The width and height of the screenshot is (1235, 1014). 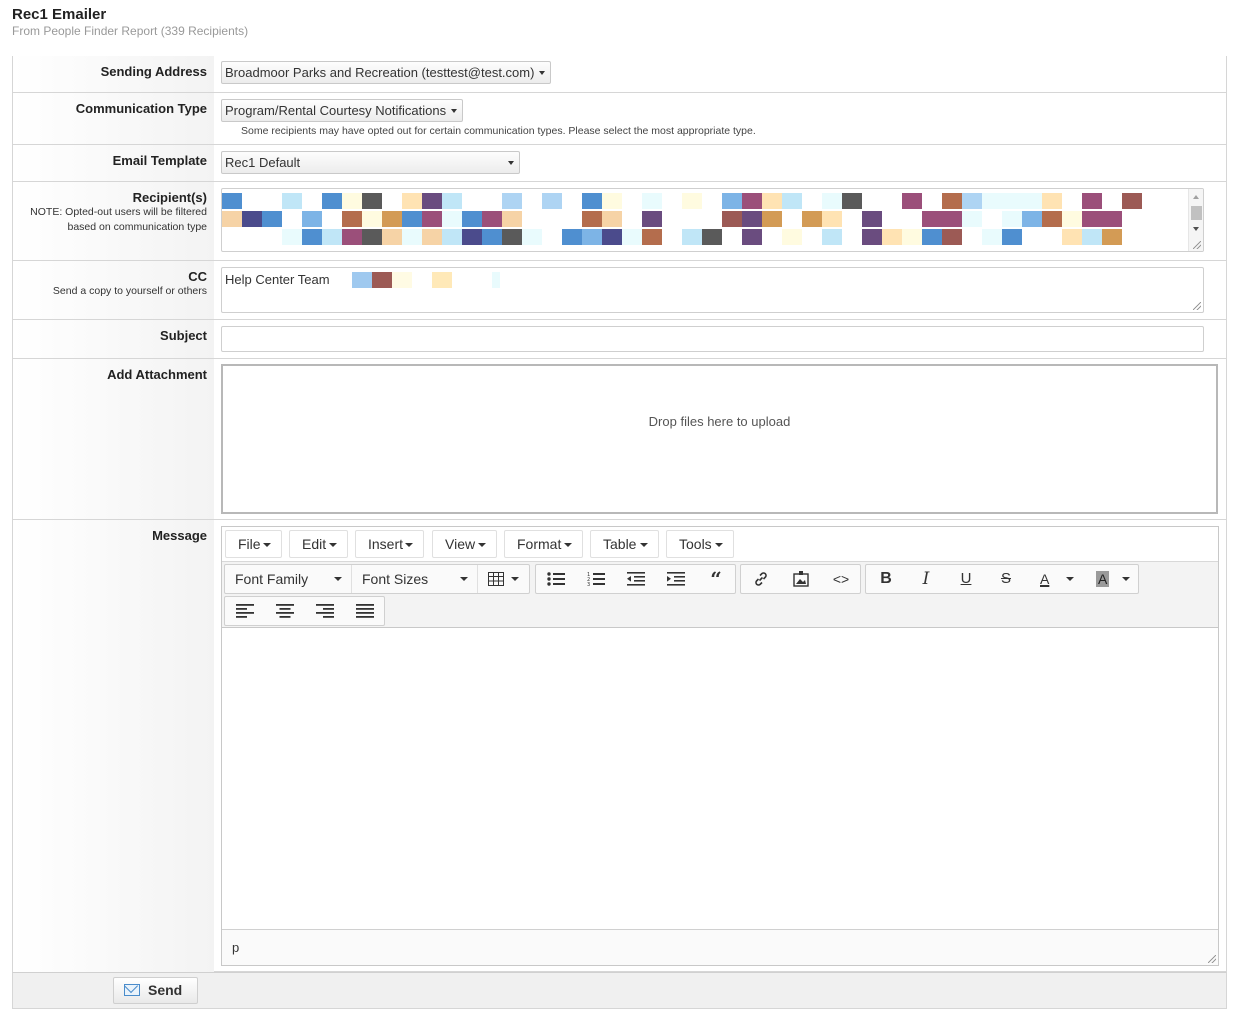 I want to click on cc-field: Help Center Team, so click(x=712, y=290).